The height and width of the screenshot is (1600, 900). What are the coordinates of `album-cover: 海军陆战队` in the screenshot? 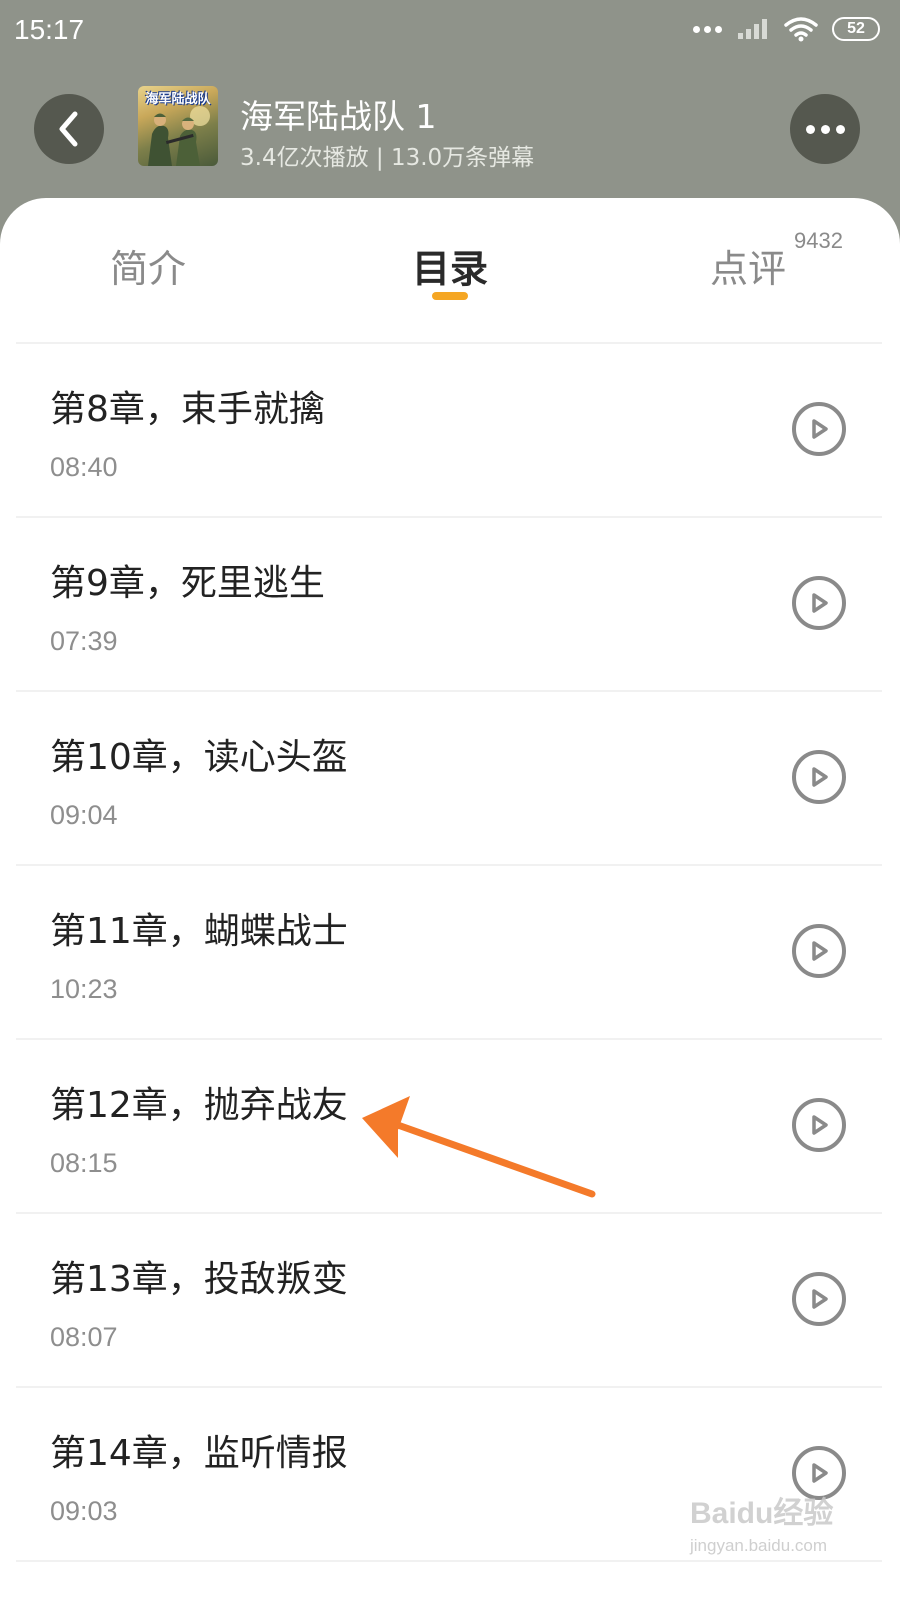 It's located at (178, 126).